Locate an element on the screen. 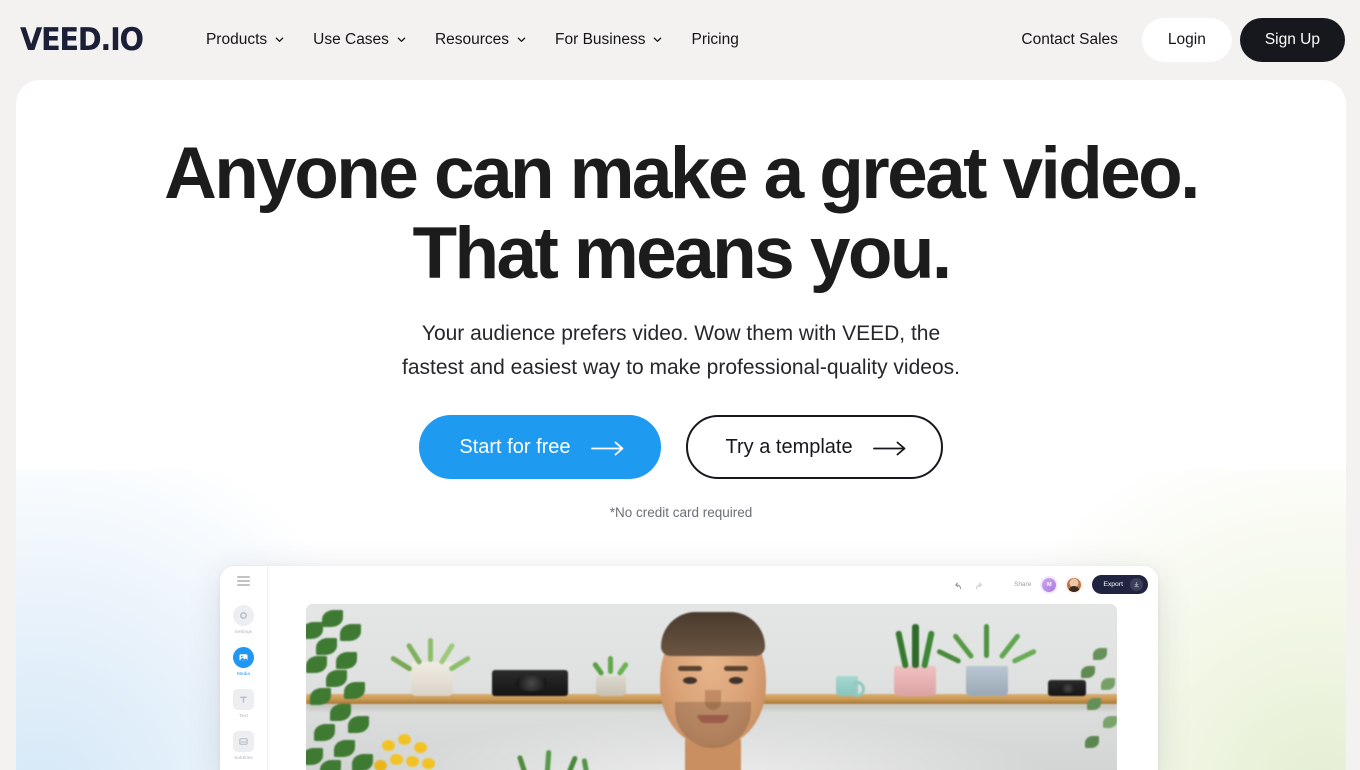 The image size is (1360, 770). nav-item-use-cases: Use Cases is located at coordinates (360, 40).